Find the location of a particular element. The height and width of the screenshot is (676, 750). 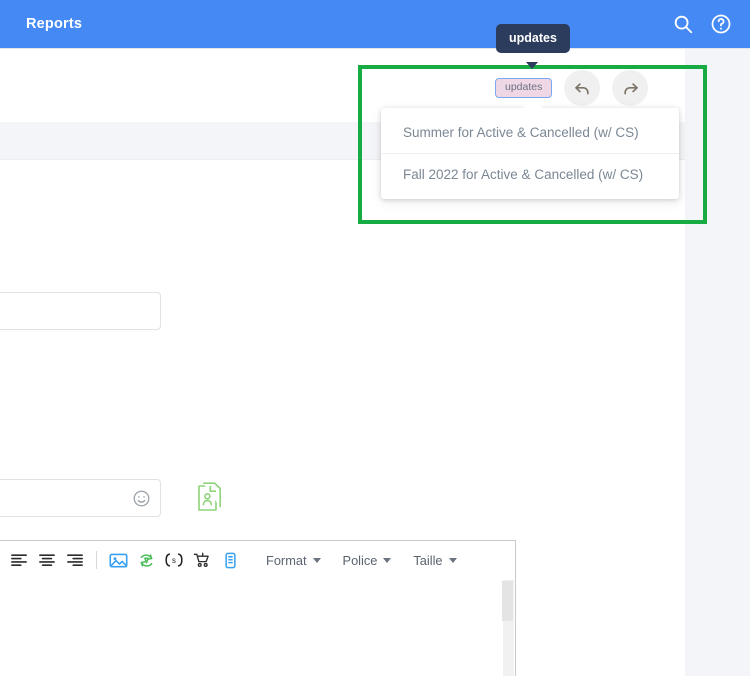

updates-chip-button: updates is located at coordinates (524, 88).